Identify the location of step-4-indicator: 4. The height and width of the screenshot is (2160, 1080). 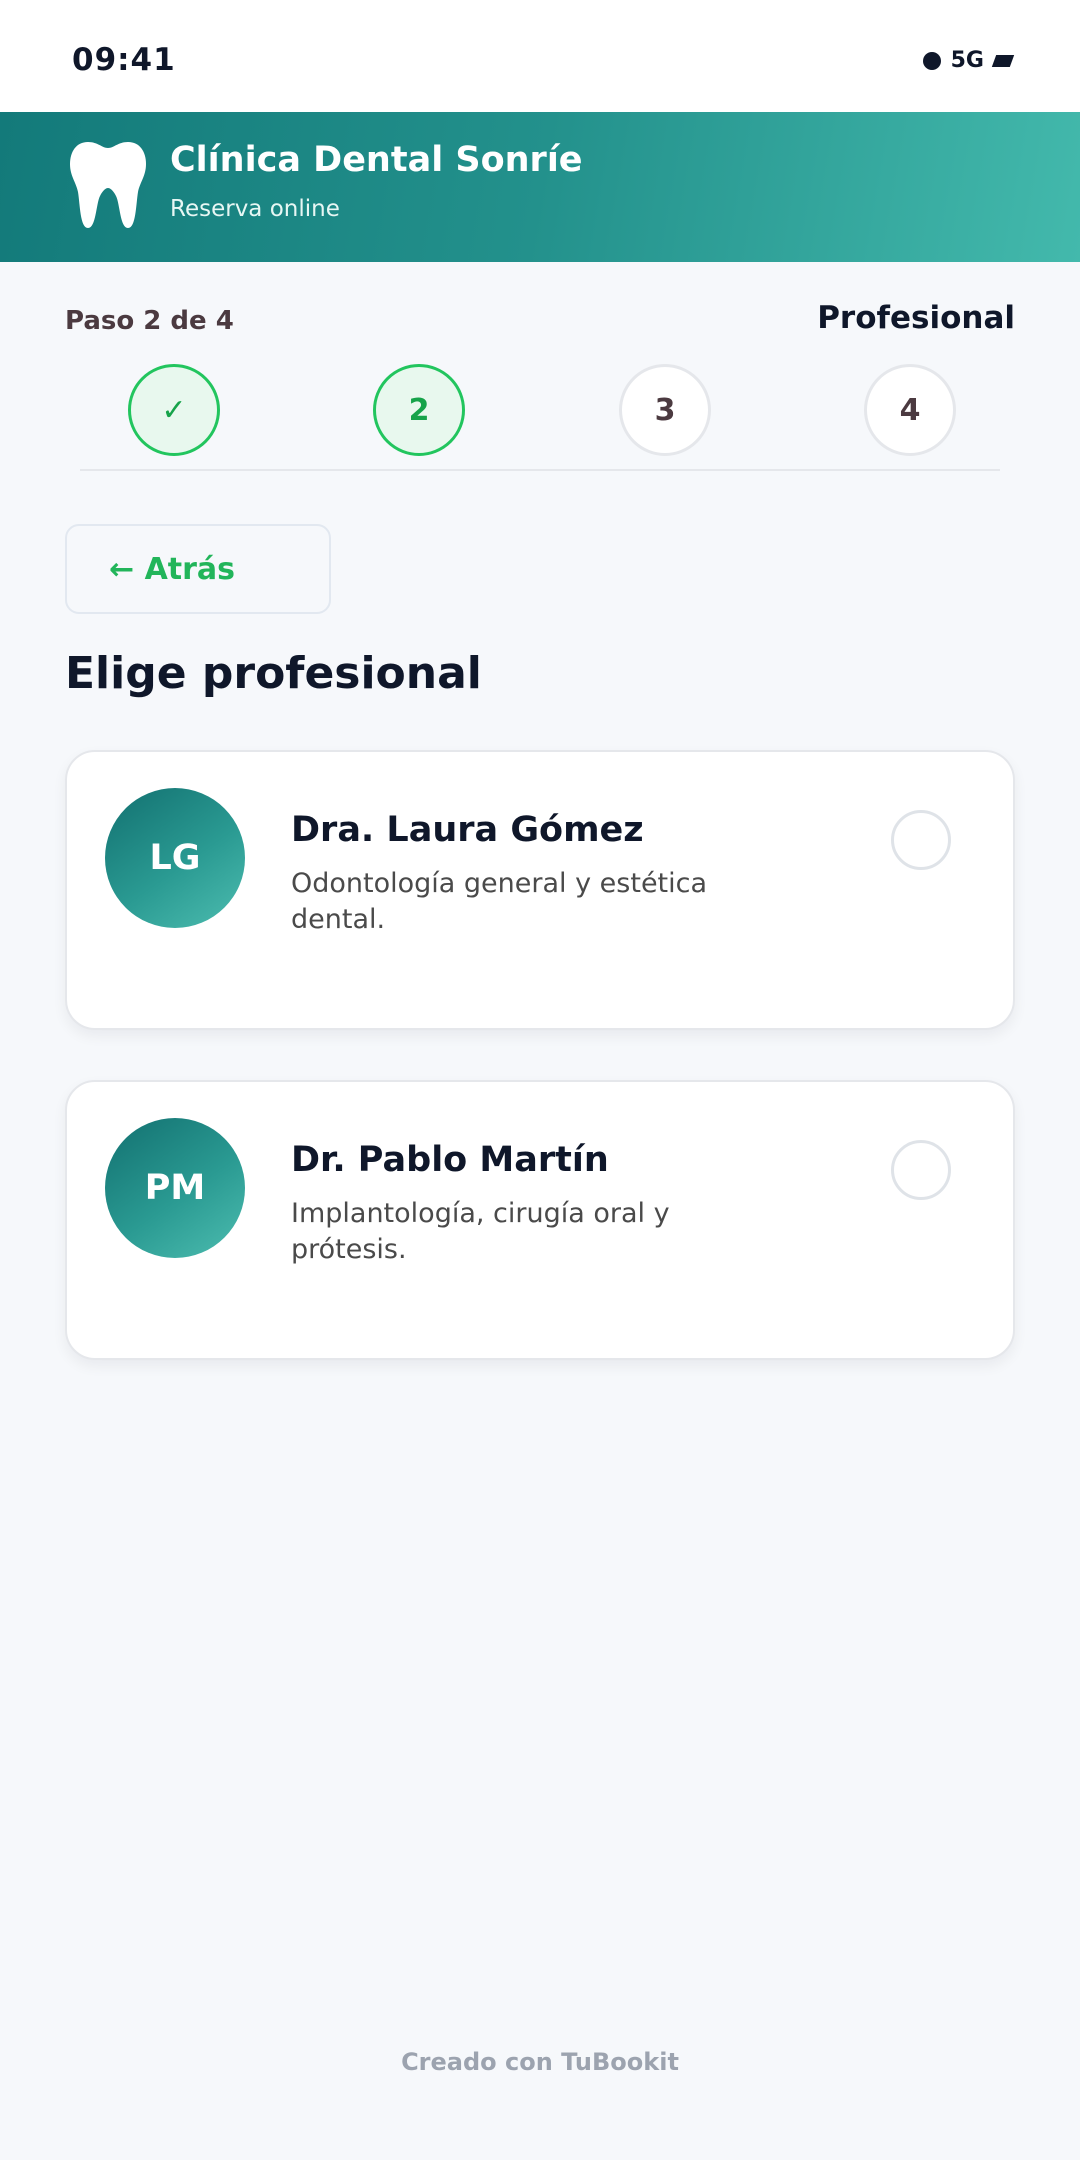
(910, 410).